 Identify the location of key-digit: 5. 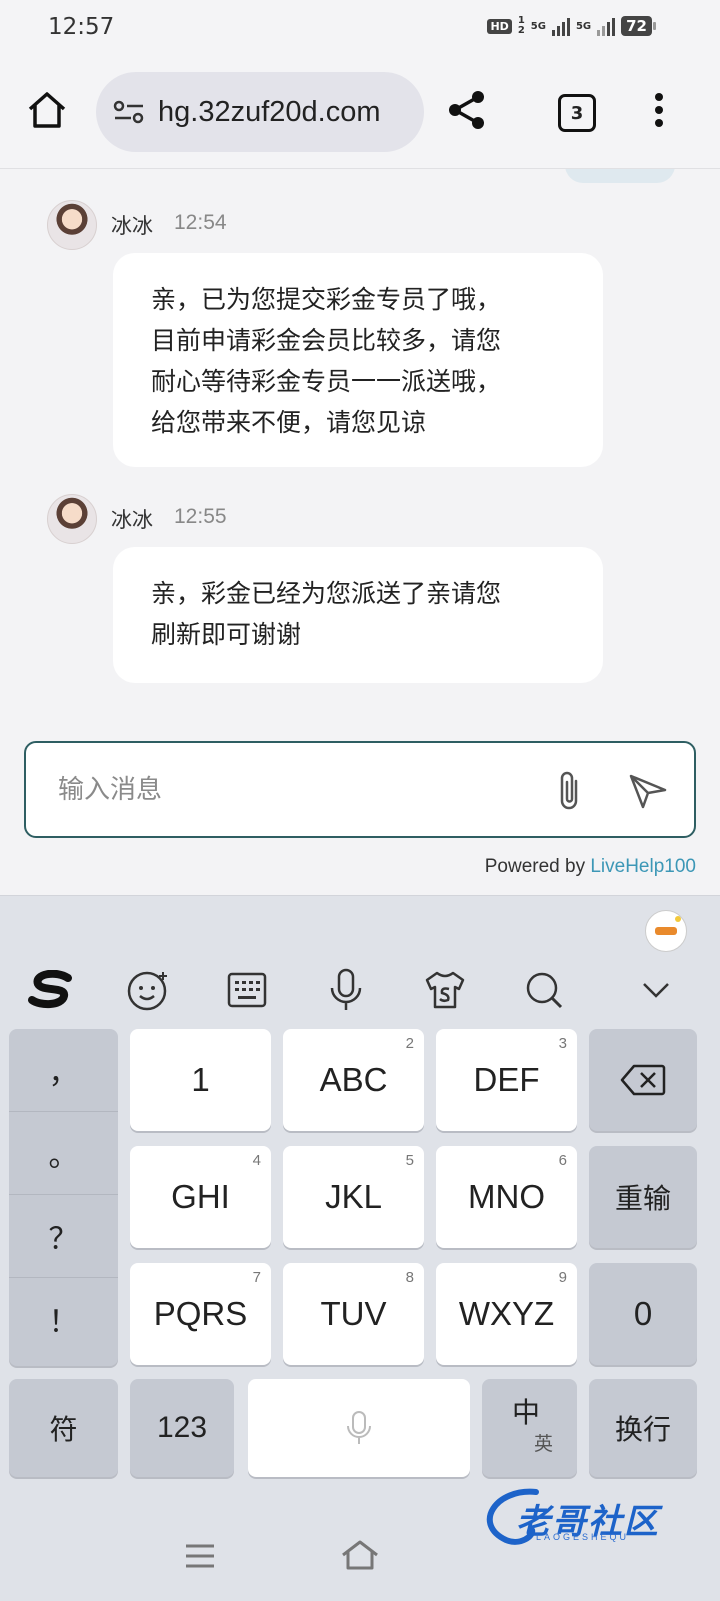
(409, 1160).